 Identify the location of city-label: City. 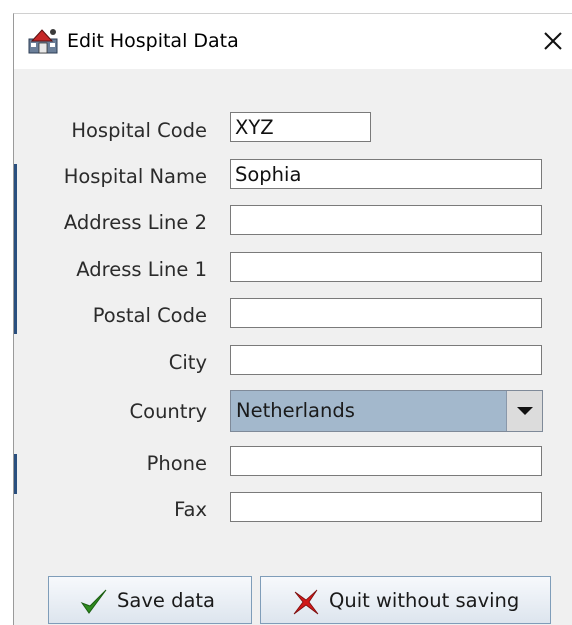
(187, 362).